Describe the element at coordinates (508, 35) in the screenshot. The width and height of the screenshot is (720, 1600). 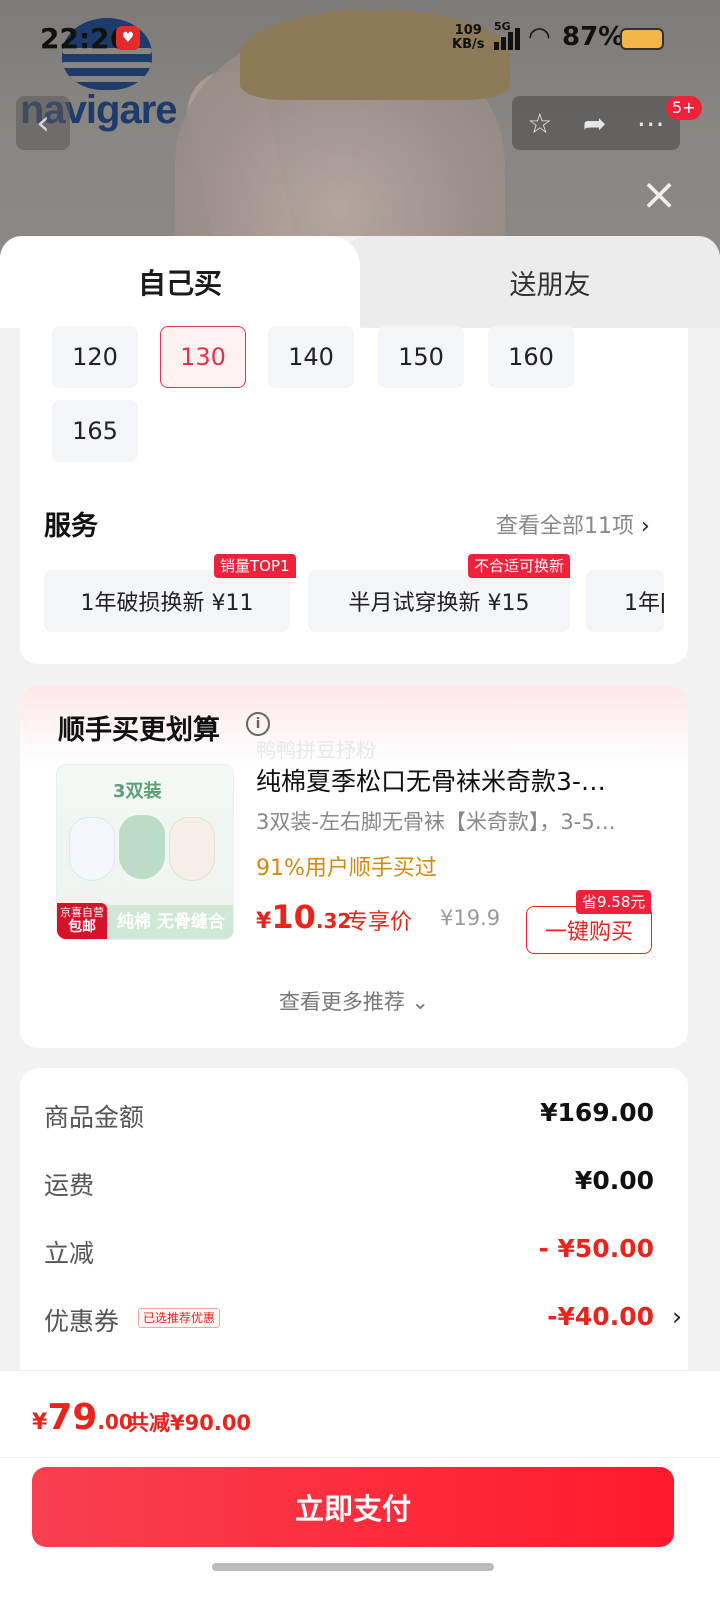
I see `signal-icon: 5G` at that location.